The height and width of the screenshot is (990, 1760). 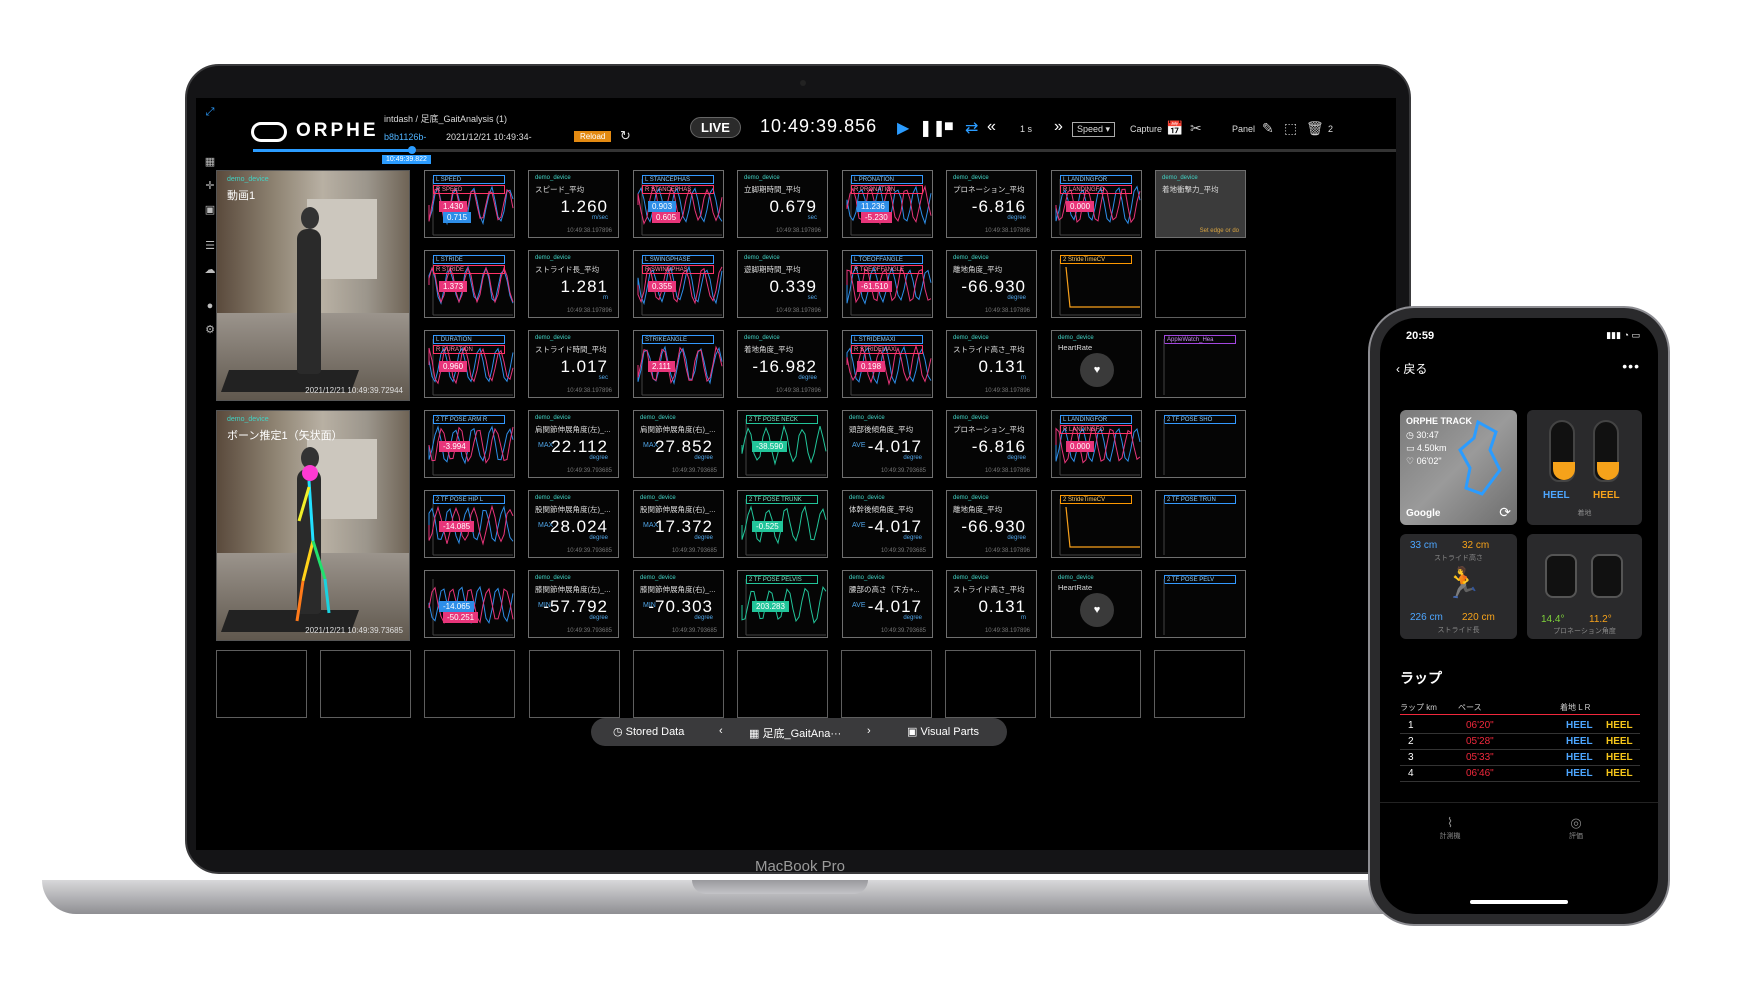 I want to click on panel-green: 2 TF POSE TRUNK -0.525, so click(x=782, y=524).